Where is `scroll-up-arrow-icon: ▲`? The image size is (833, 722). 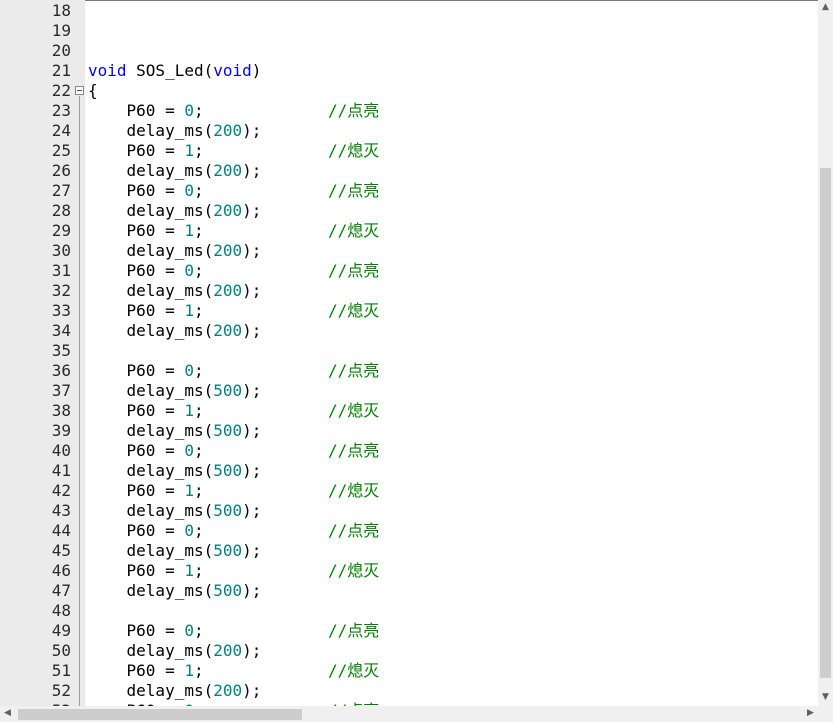
scroll-up-arrow-icon: ▲ is located at coordinates (825, 7).